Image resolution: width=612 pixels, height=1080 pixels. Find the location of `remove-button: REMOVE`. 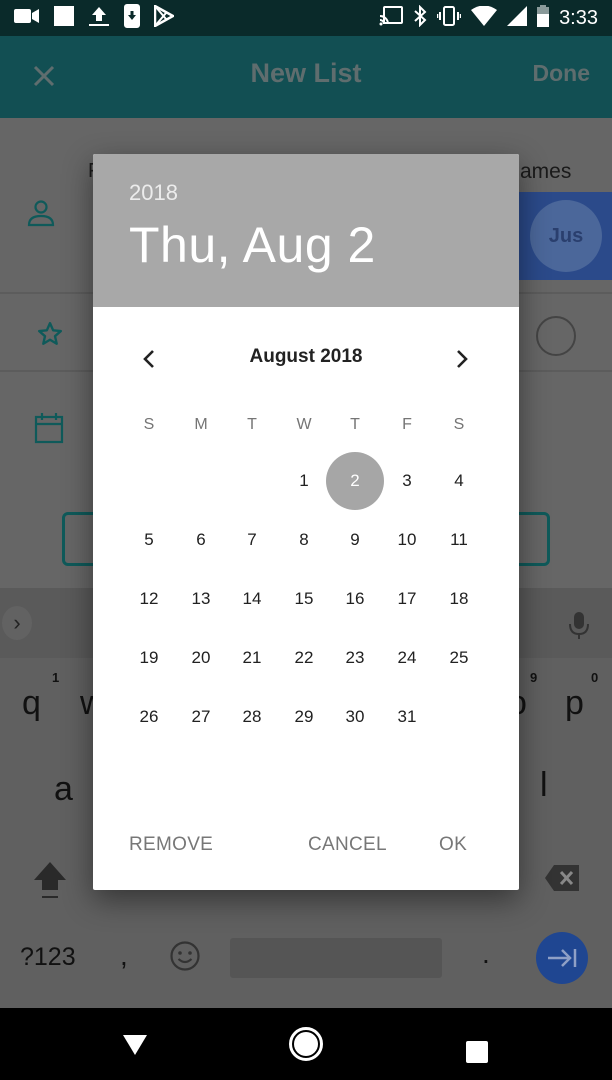

remove-button: REMOVE is located at coordinates (171, 845).